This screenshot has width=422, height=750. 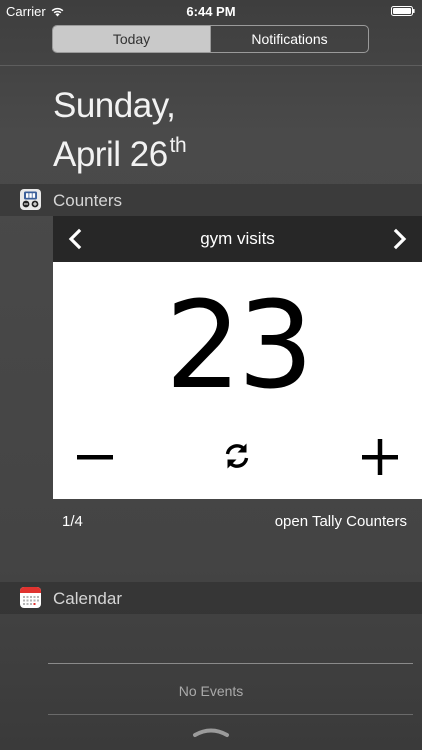 I want to click on plus-icon, so click(x=380, y=457).